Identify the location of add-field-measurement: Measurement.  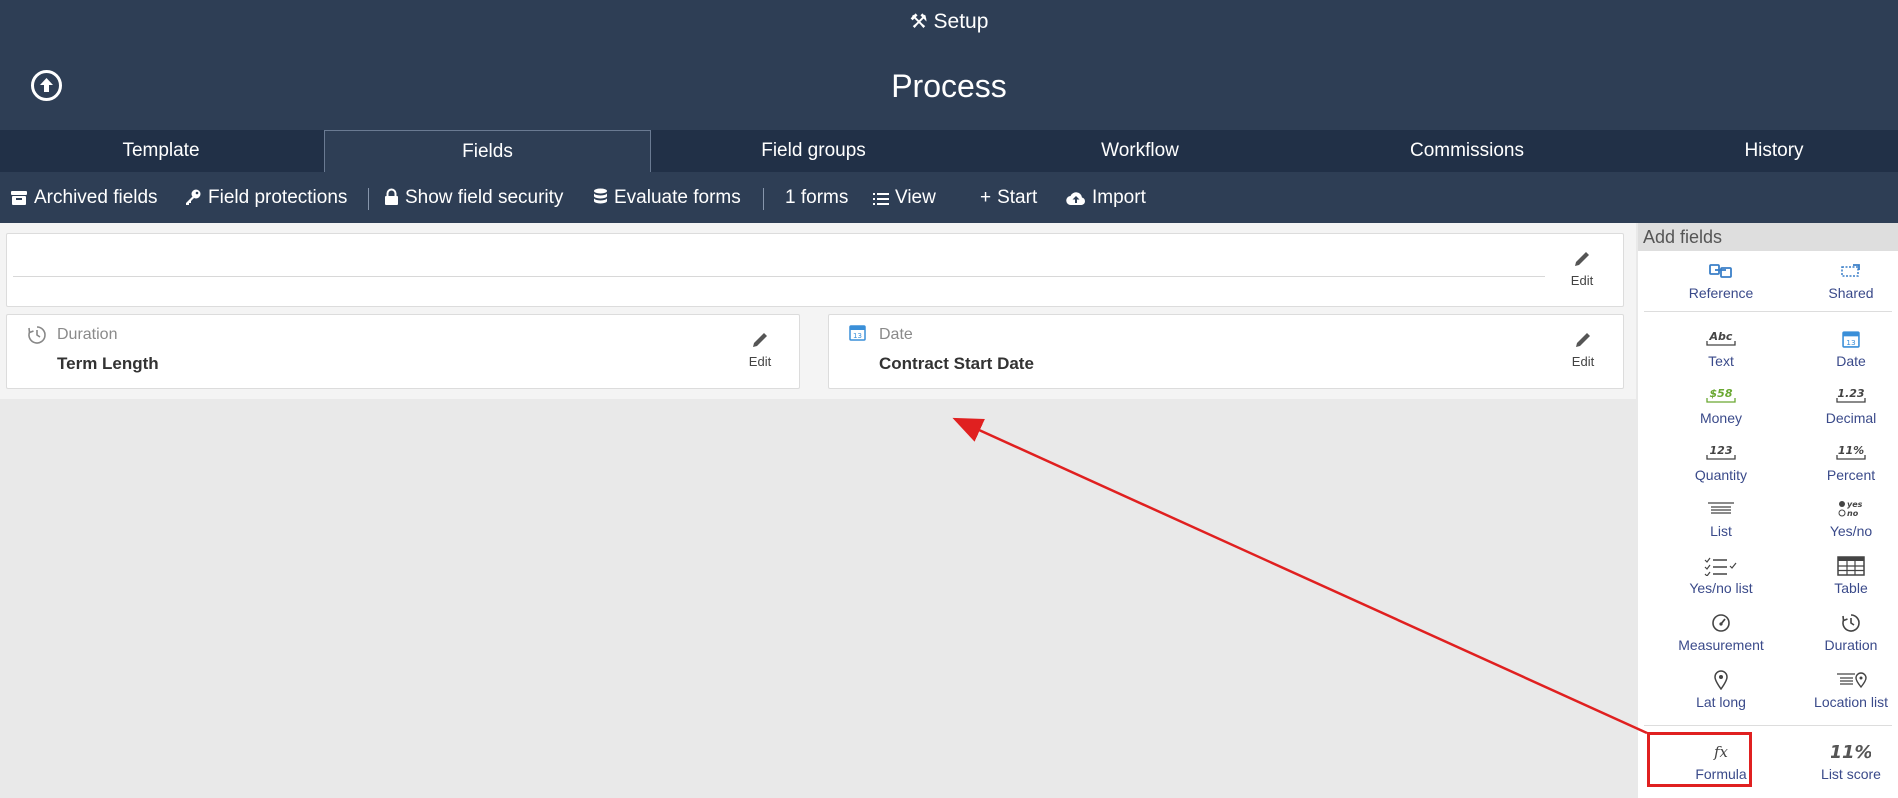
(1721, 632).